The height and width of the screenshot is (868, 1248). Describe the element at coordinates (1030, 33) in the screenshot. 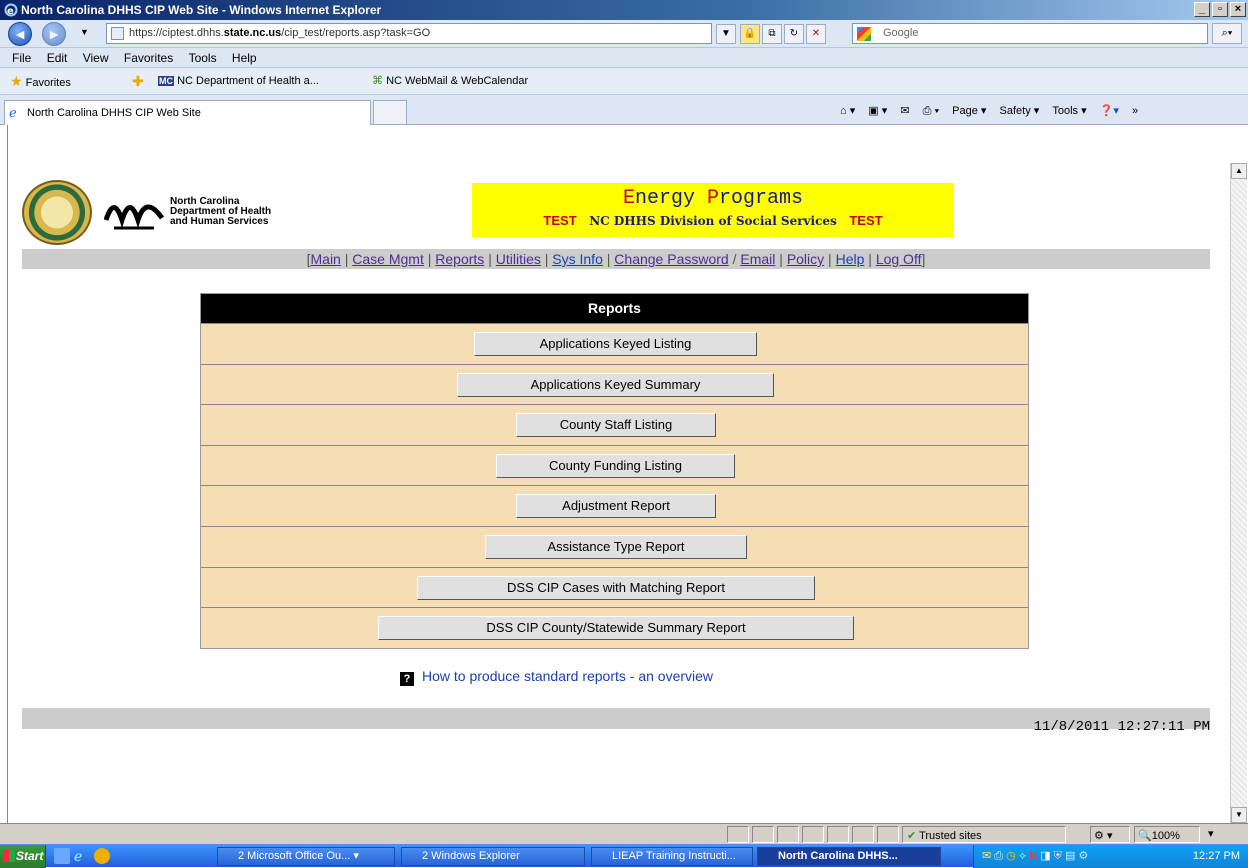

I see `search-input: Google` at that location.